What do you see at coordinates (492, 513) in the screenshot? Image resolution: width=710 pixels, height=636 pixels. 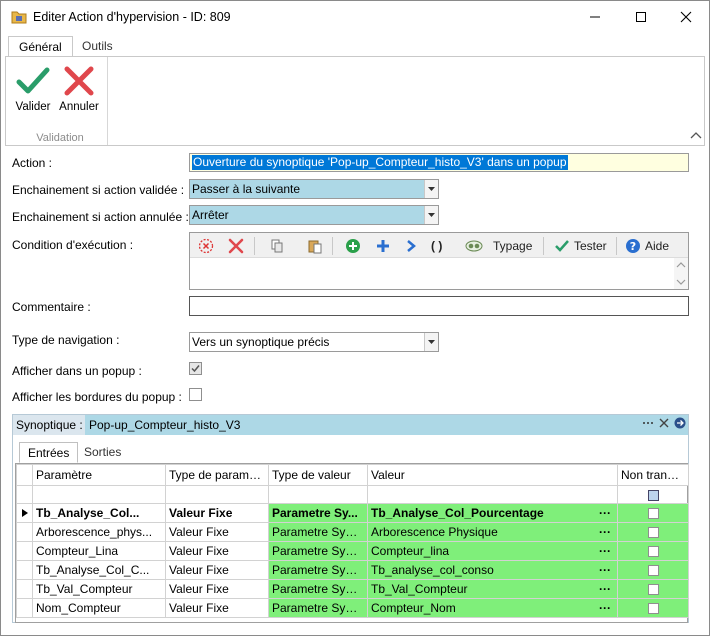 I see `value-cell: Tb_Analyse_Col_Pourcentage ···` at bounding box center [492, 513].